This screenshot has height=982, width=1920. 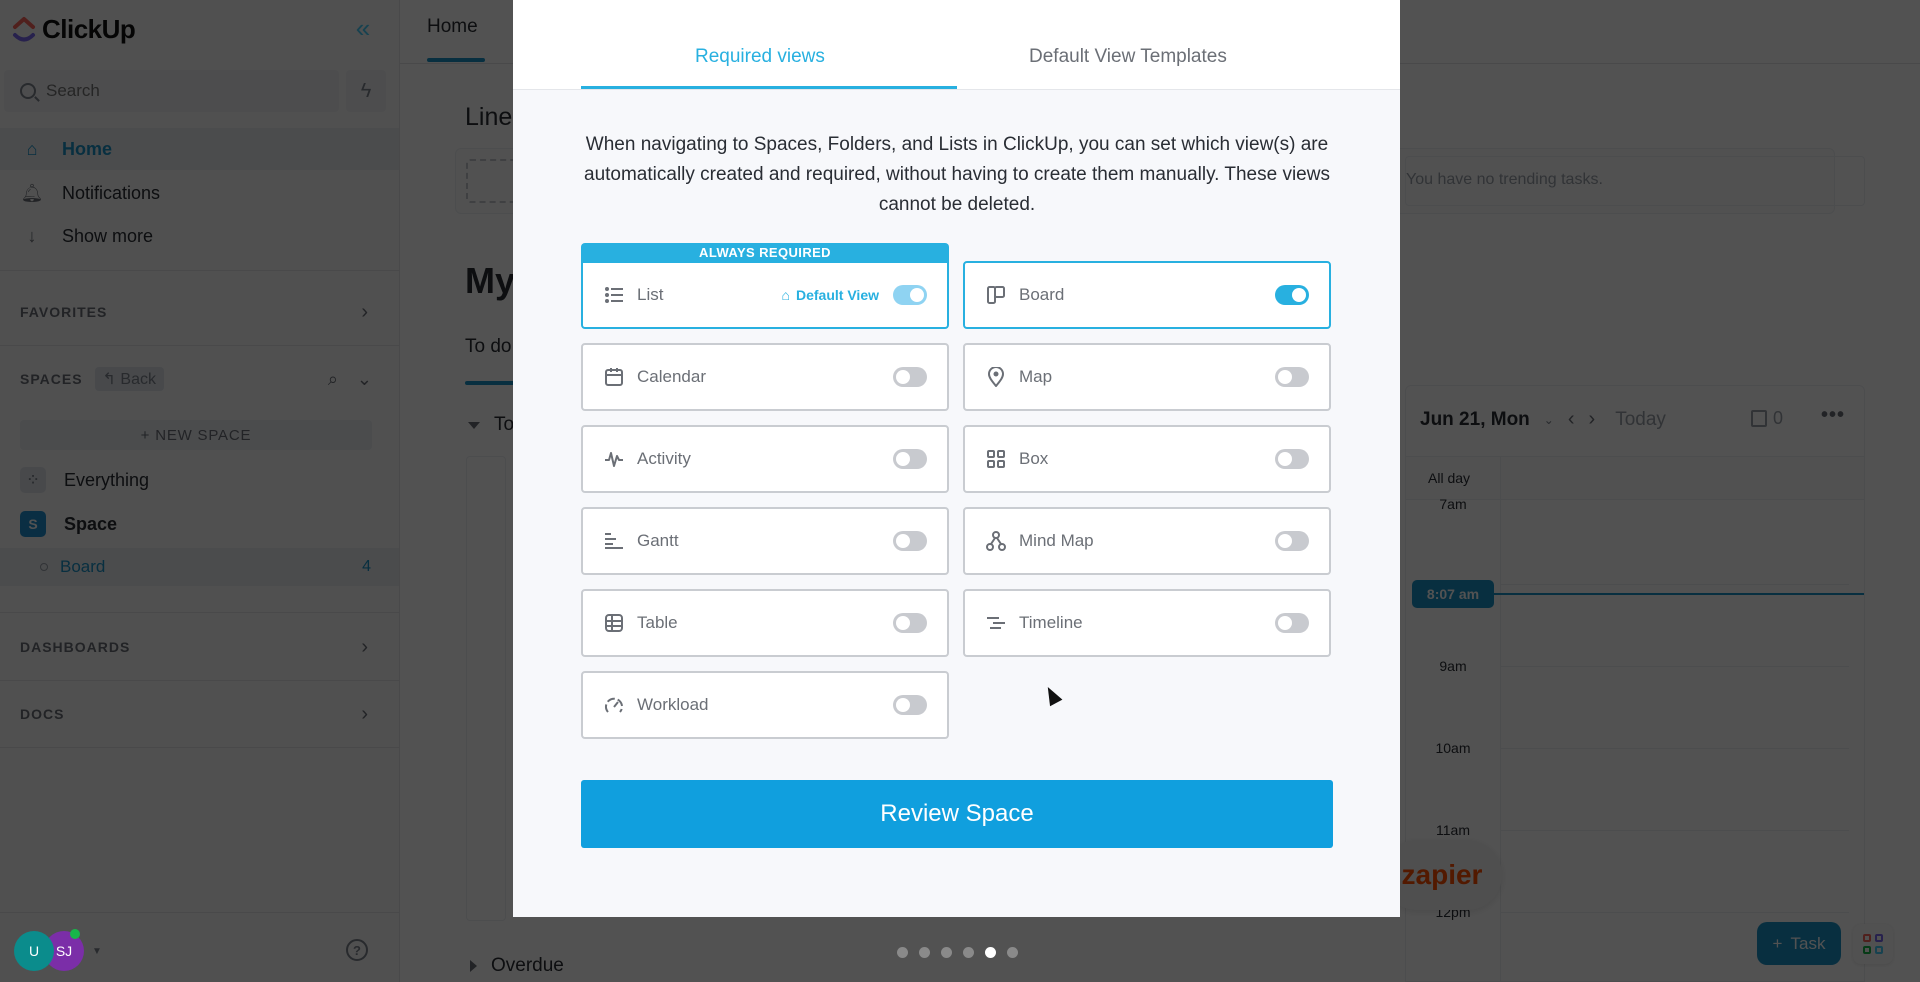 I want to click on view-label: Map, so click(x=1036, y=376).